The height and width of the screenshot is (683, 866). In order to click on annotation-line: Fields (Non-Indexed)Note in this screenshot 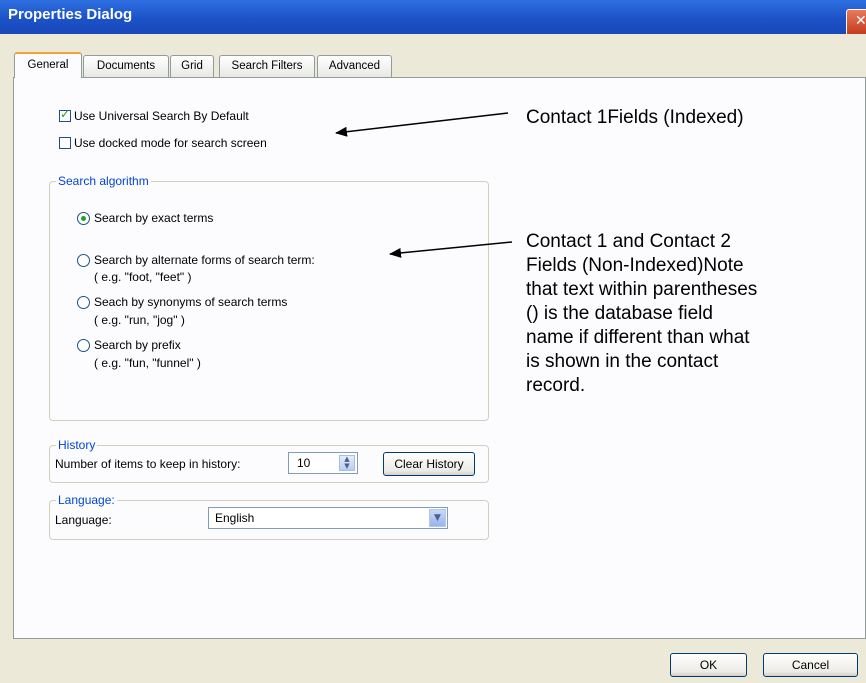, I will do `click(635, 265)`.